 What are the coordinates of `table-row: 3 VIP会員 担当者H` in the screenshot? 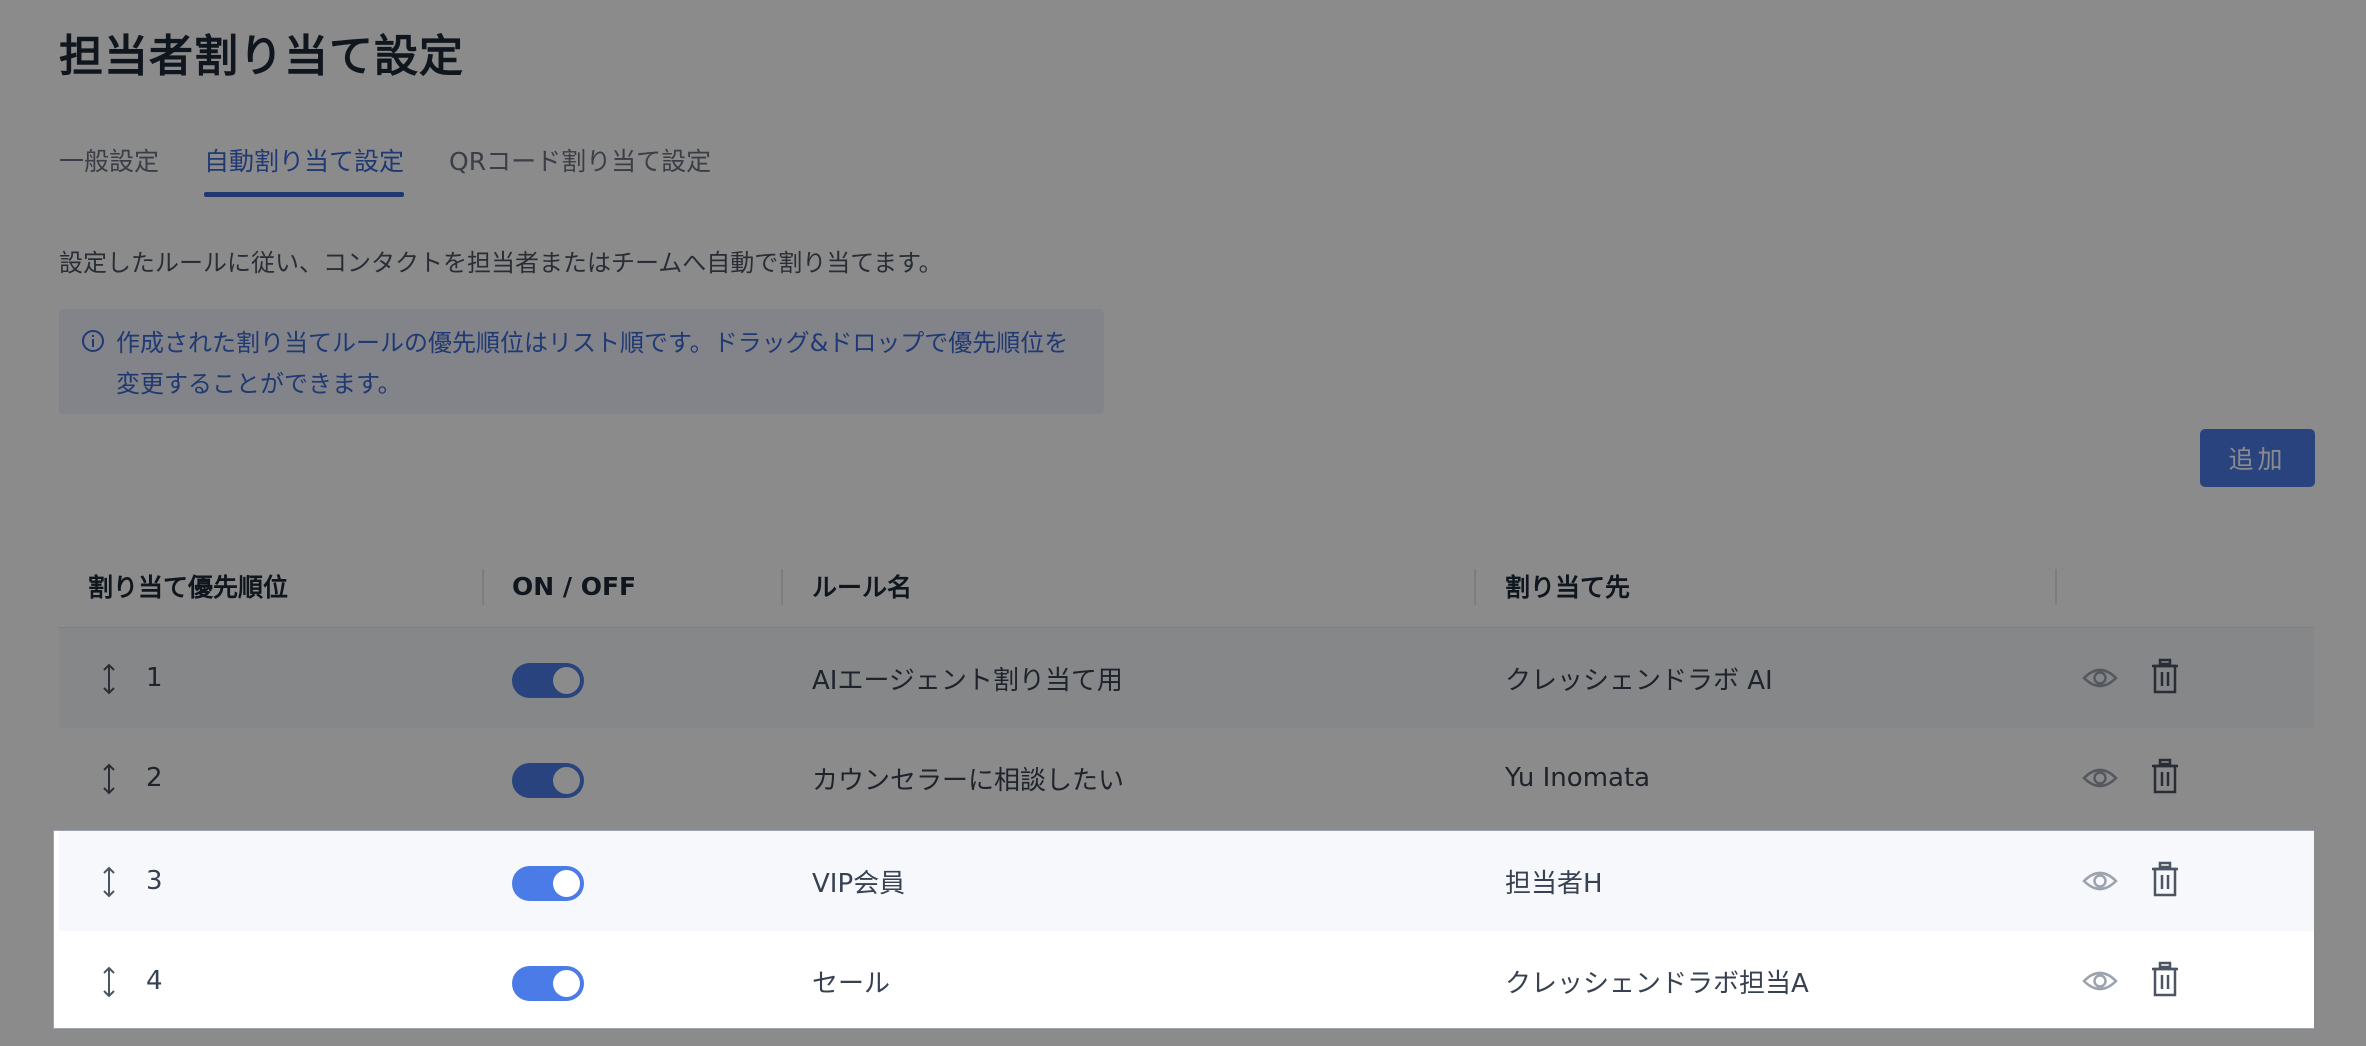 It's located at (1186, 881).